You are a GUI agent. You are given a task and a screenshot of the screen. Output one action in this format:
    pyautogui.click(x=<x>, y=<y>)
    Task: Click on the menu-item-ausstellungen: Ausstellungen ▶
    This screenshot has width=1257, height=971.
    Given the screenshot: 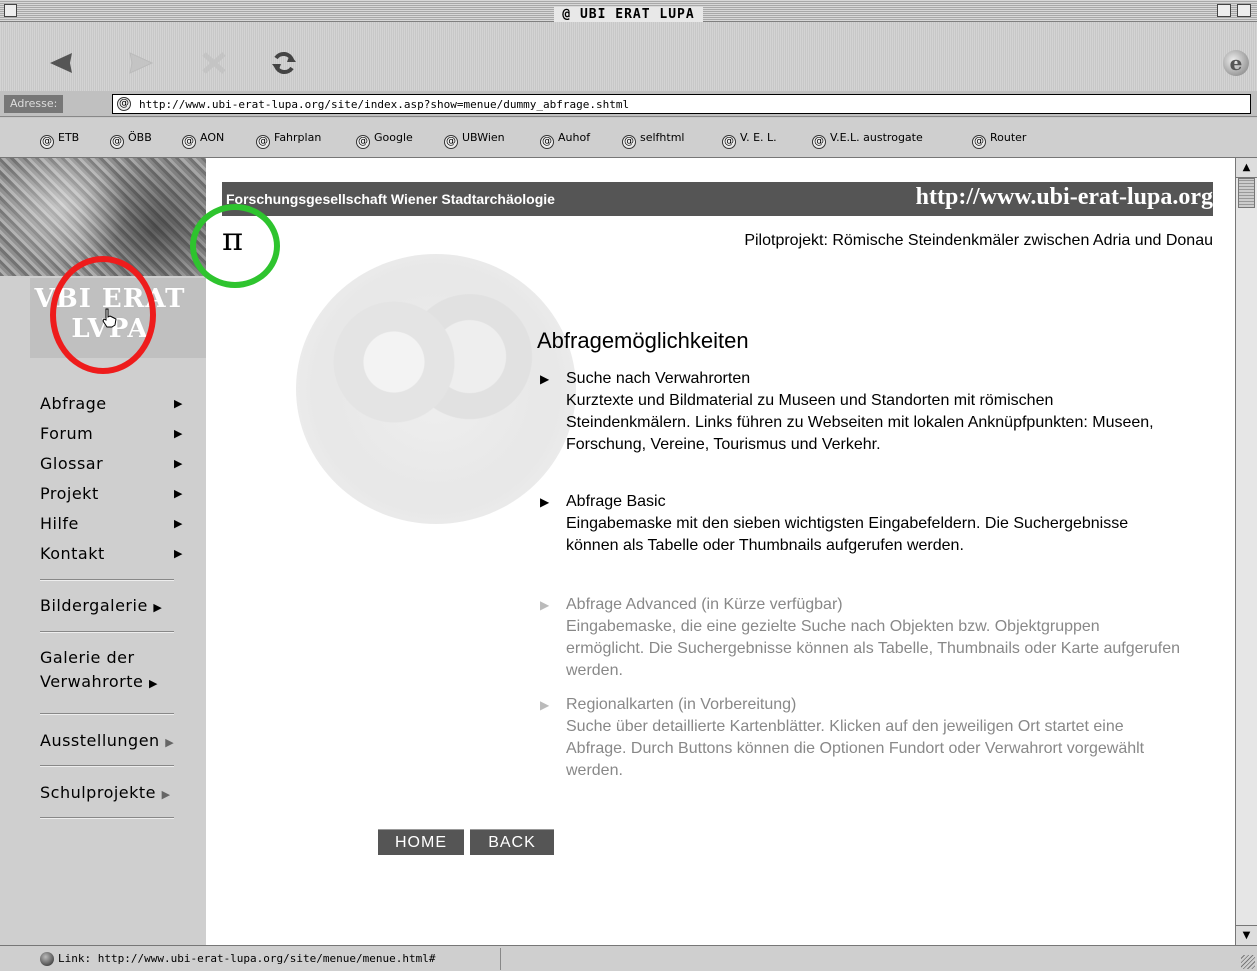 What is the action you would take?
    pyautogui.click(x=107, y=740)
    